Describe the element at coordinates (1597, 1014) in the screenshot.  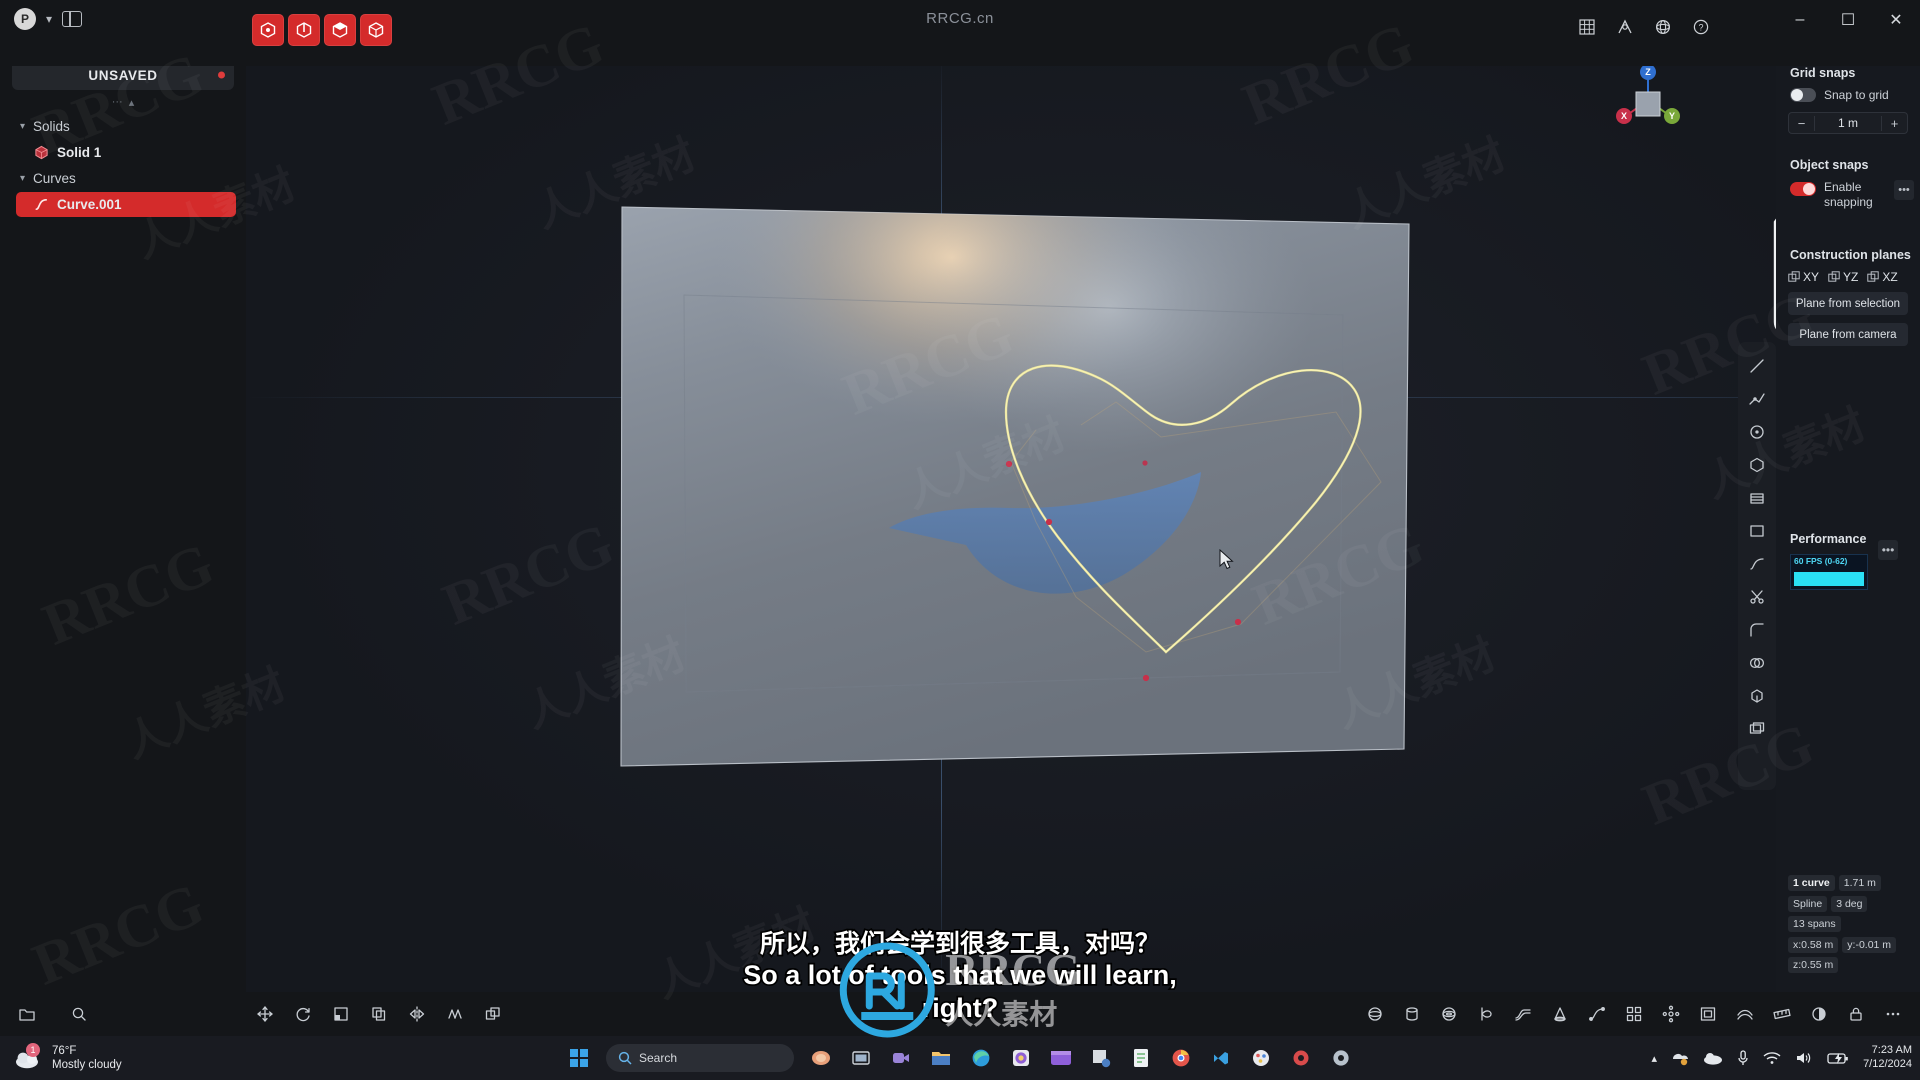
I see `sweep-tool` at that location.